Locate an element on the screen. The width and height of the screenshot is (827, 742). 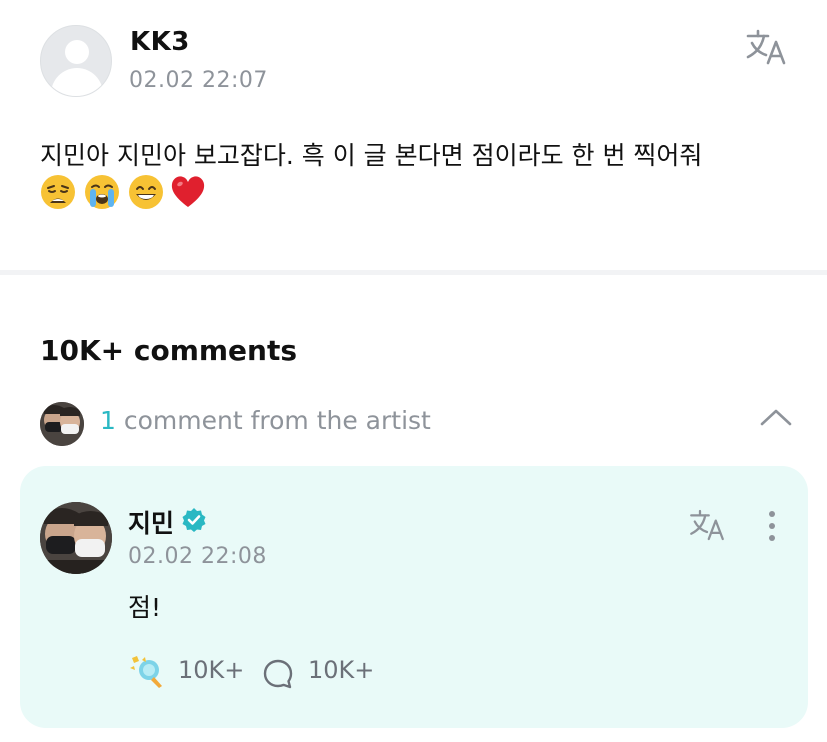
replies-count: 10K+ is located at coordinates (341, 670).